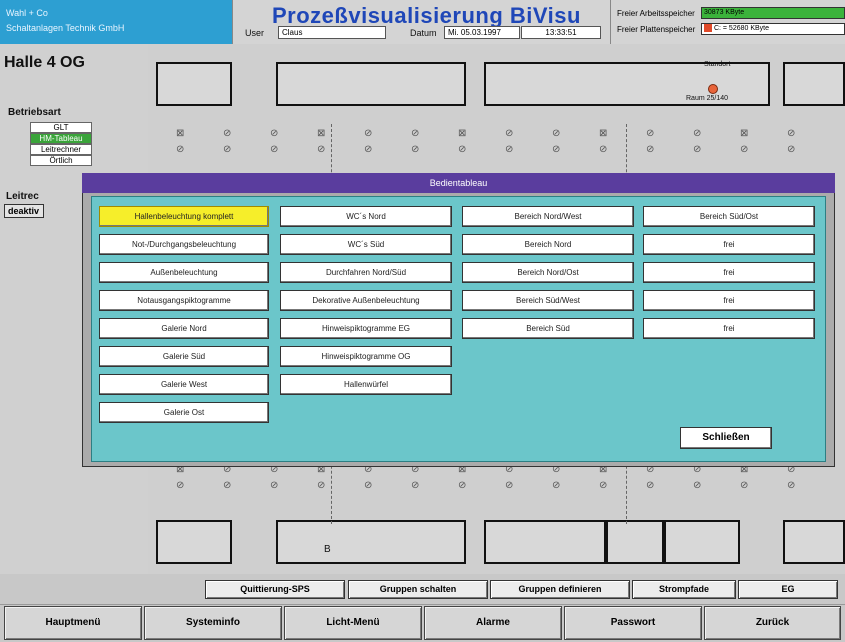 Image resolution: width=845 pixels, height=642 pixels. Describe the element at coordinates (548, 244) in the screenshot. I see `group-button: Bereich Nord` at that location.